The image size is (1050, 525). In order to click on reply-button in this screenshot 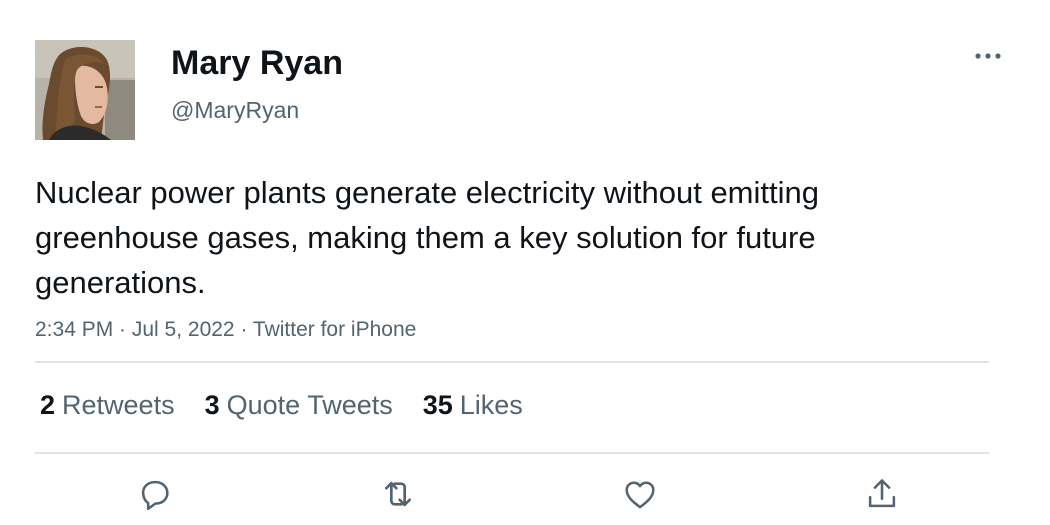, I will do `click(155, 494)`.